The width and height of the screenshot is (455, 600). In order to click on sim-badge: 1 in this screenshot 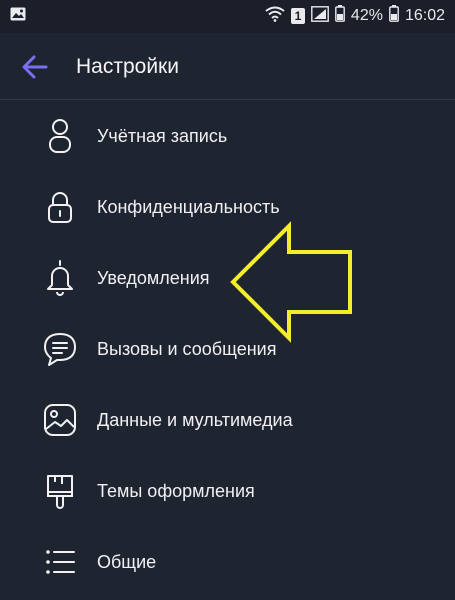, I will do `click(298, 16)`.